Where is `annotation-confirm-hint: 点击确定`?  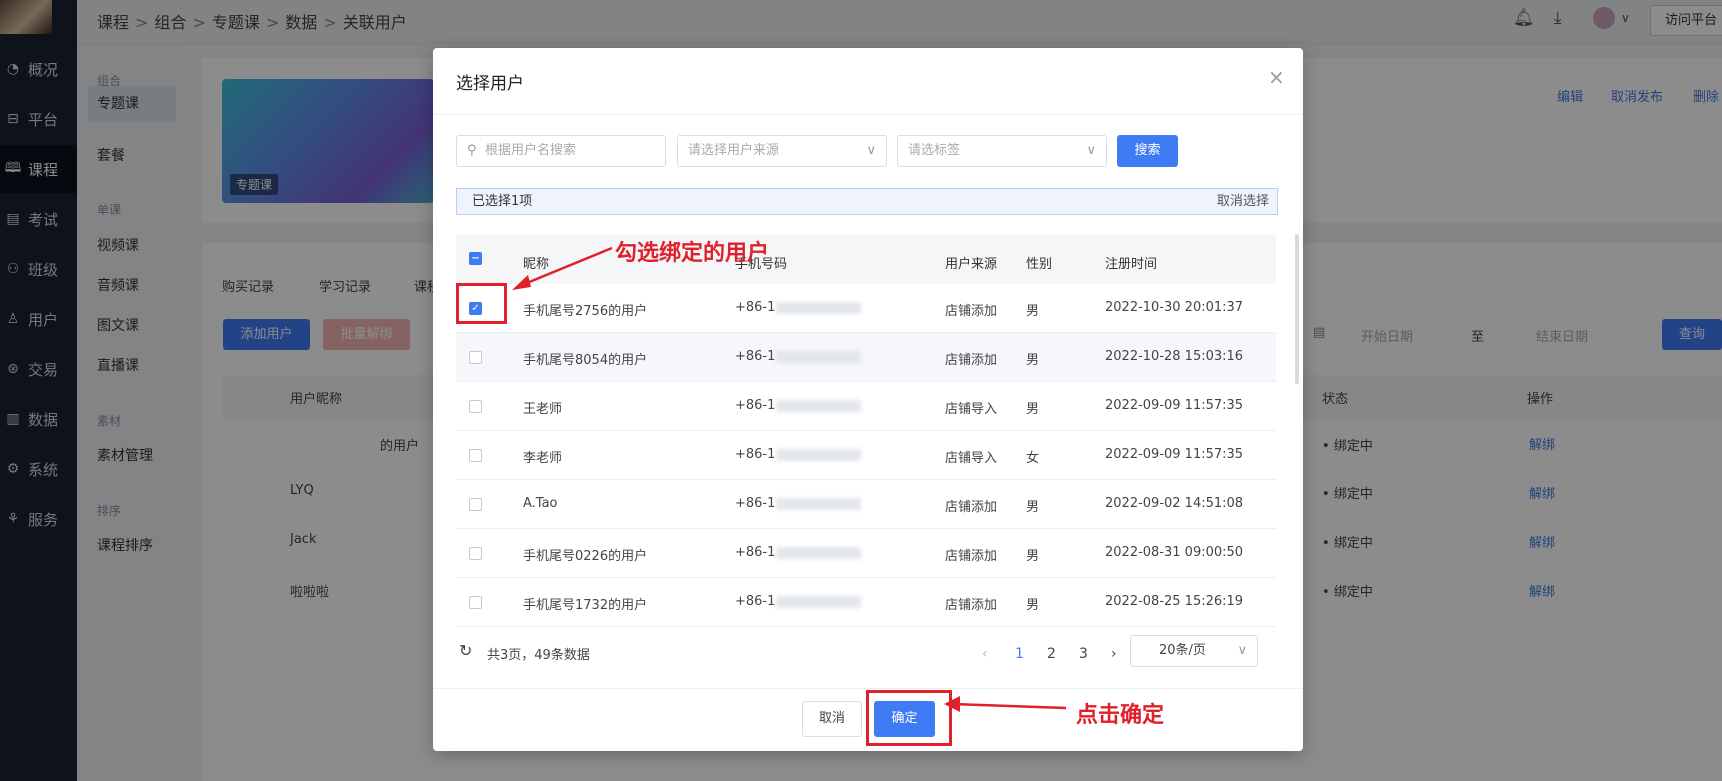
annotation-confirm-hint: 点击确定 is located at coordinates (1120, 715).